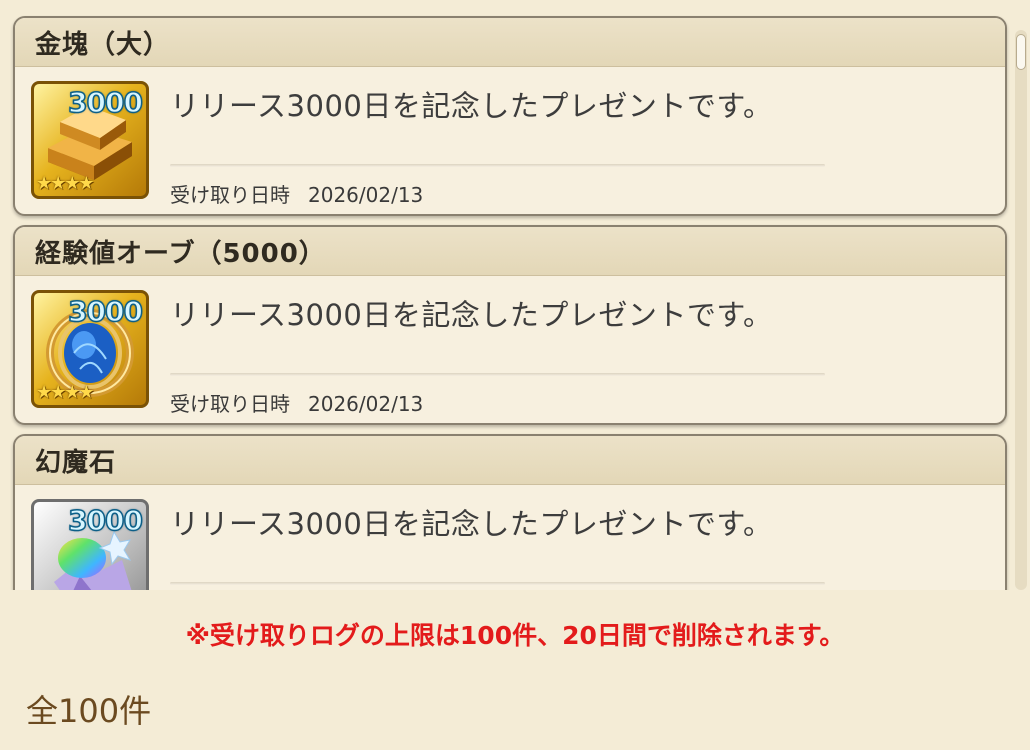  Describe the element at coordinates (510, 460) in the screenshot. I see `card-header: 幻魔石` at that location.